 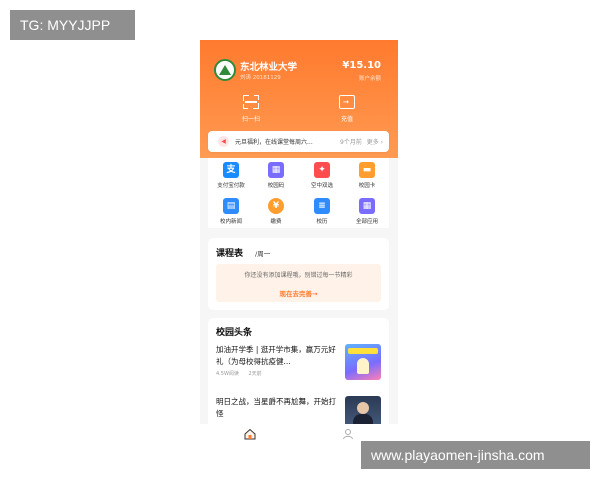 I want to click on university-logo, so click(x=225, y=70).